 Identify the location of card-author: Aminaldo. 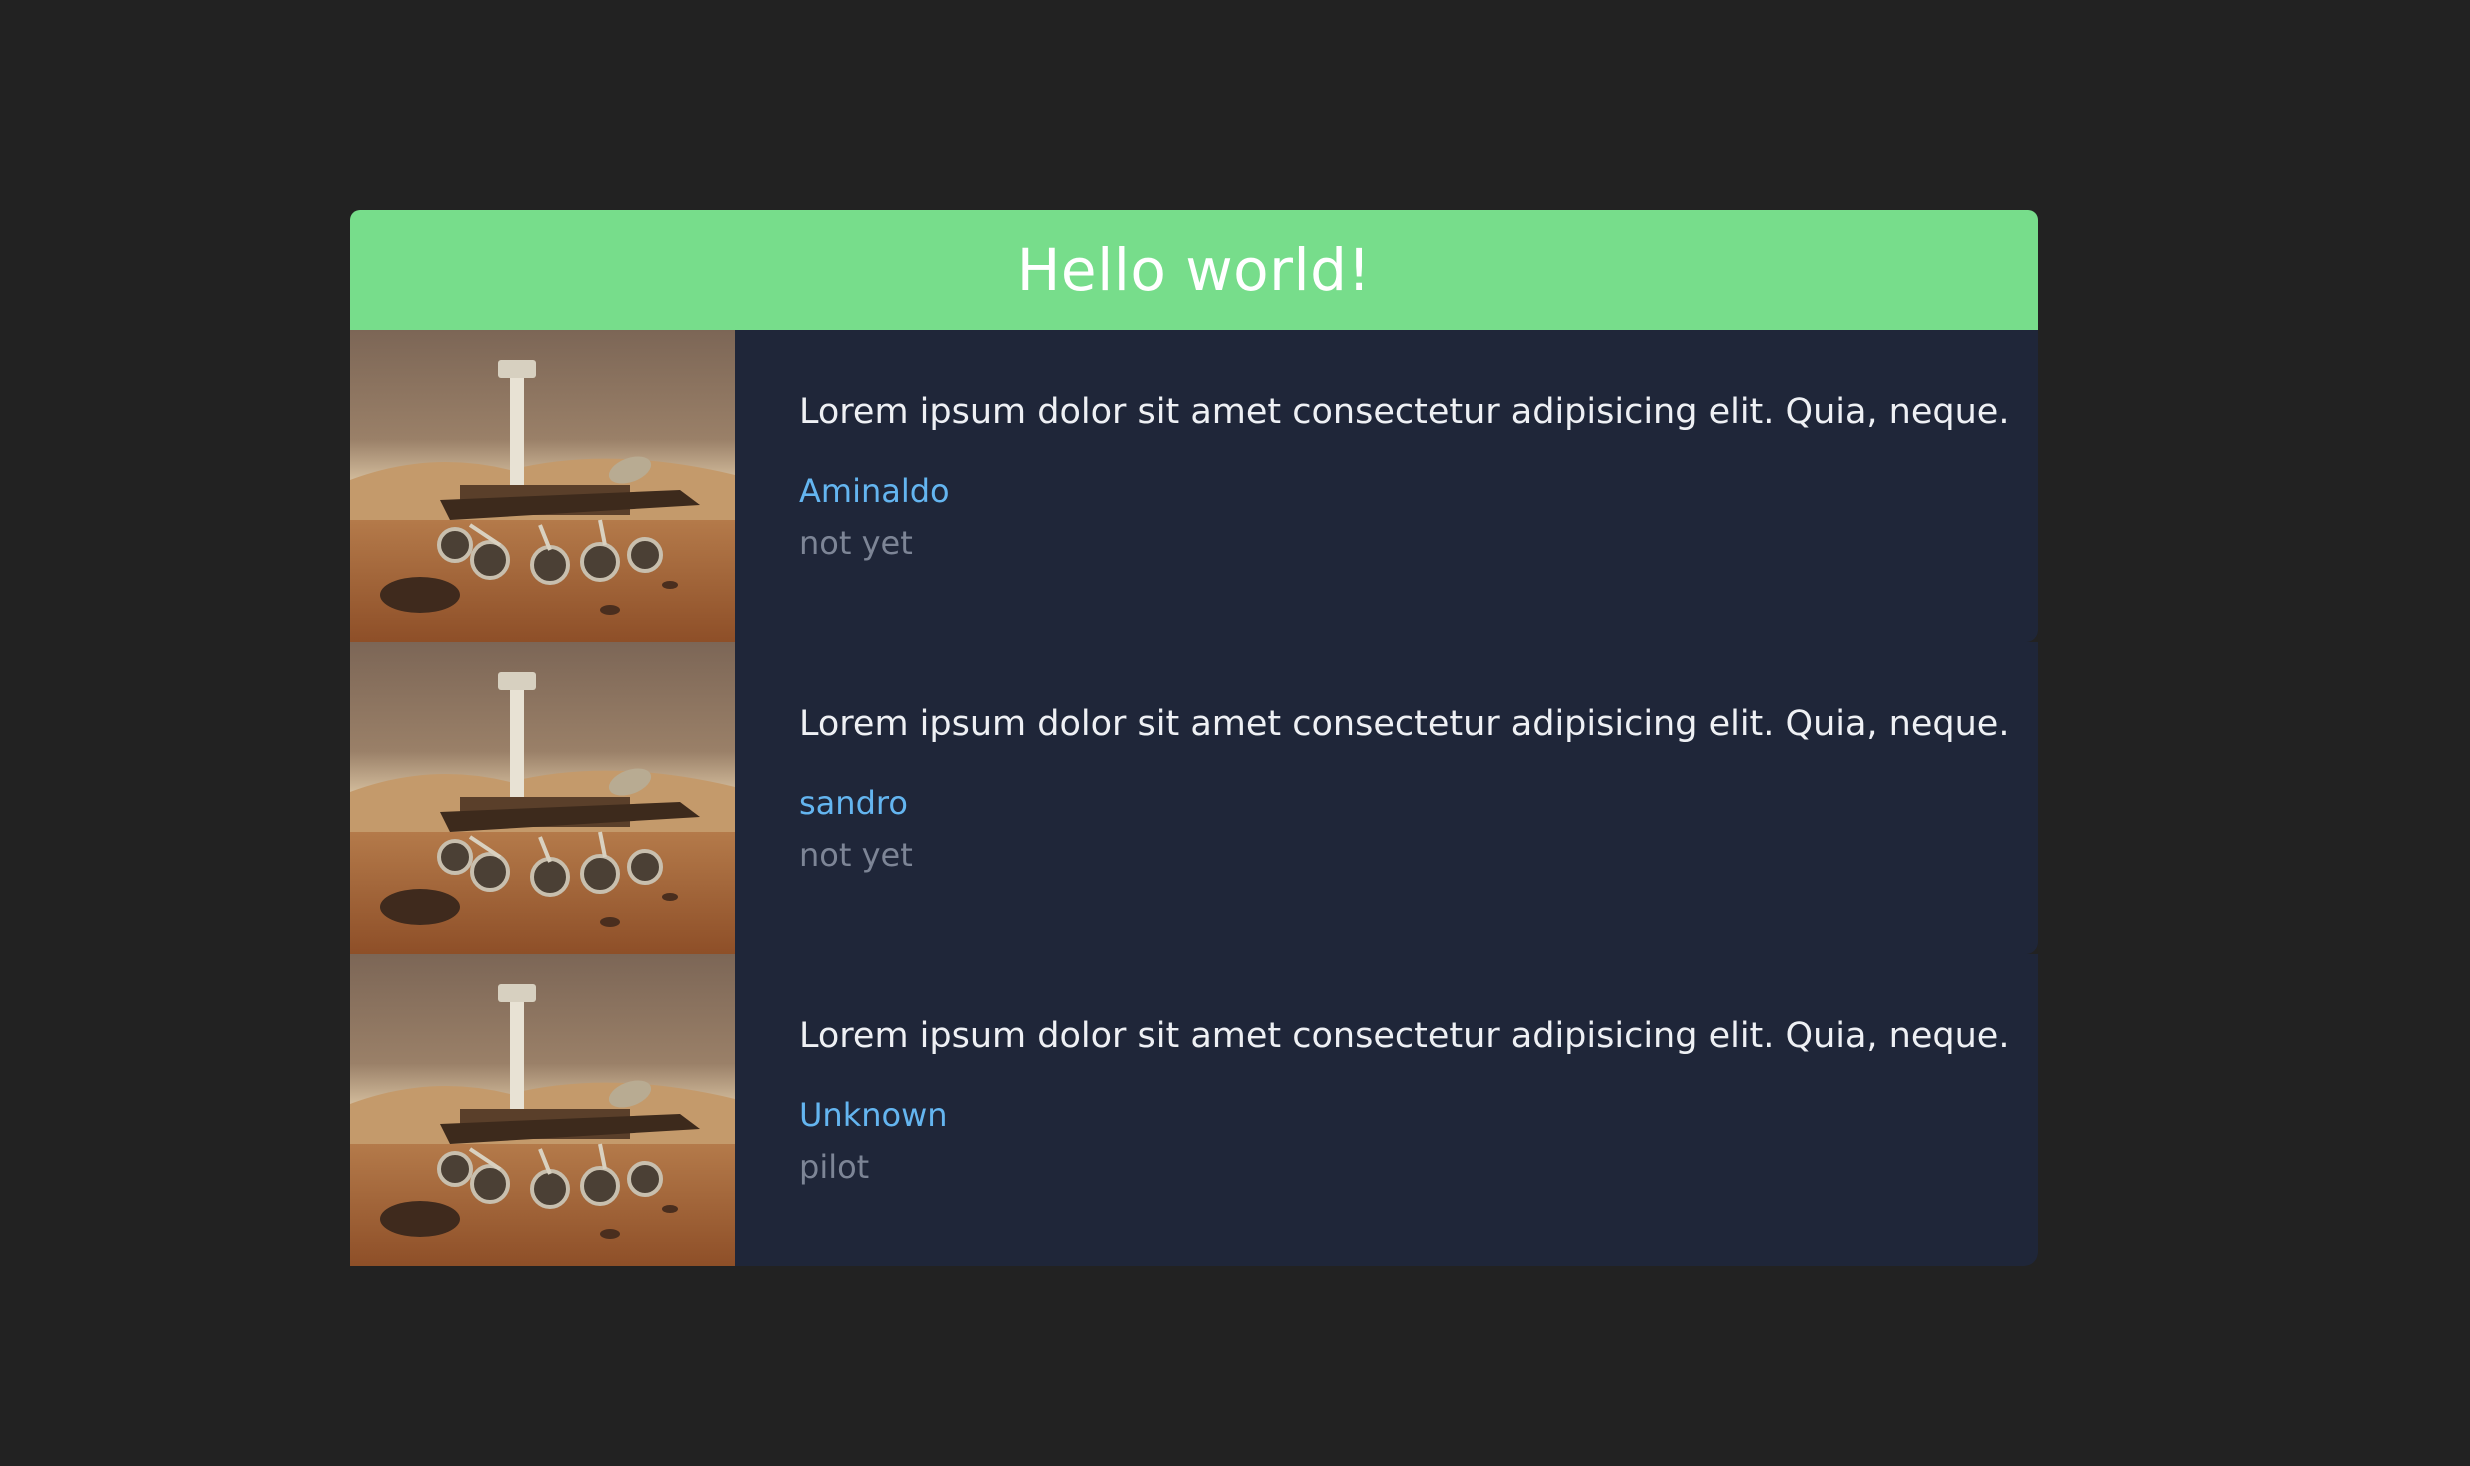
(874, 491).